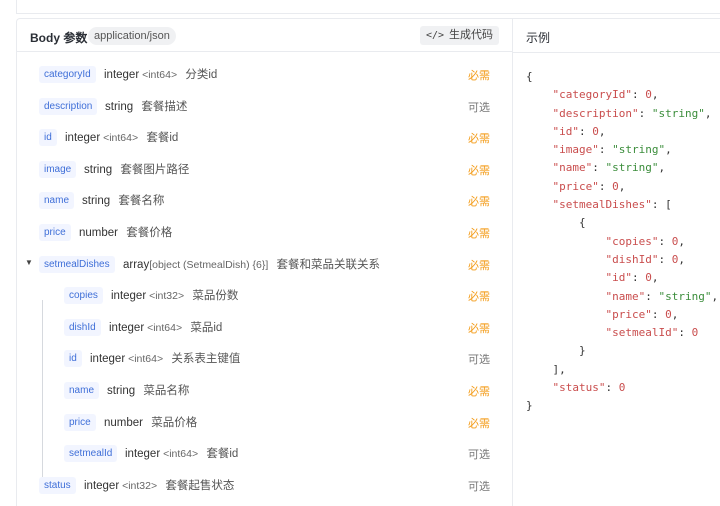 This screenshot has height=506, width=720. Describe the element at coordinates (214, 296) in the screenshot. I see `param-description: 菜品份数` at that location.